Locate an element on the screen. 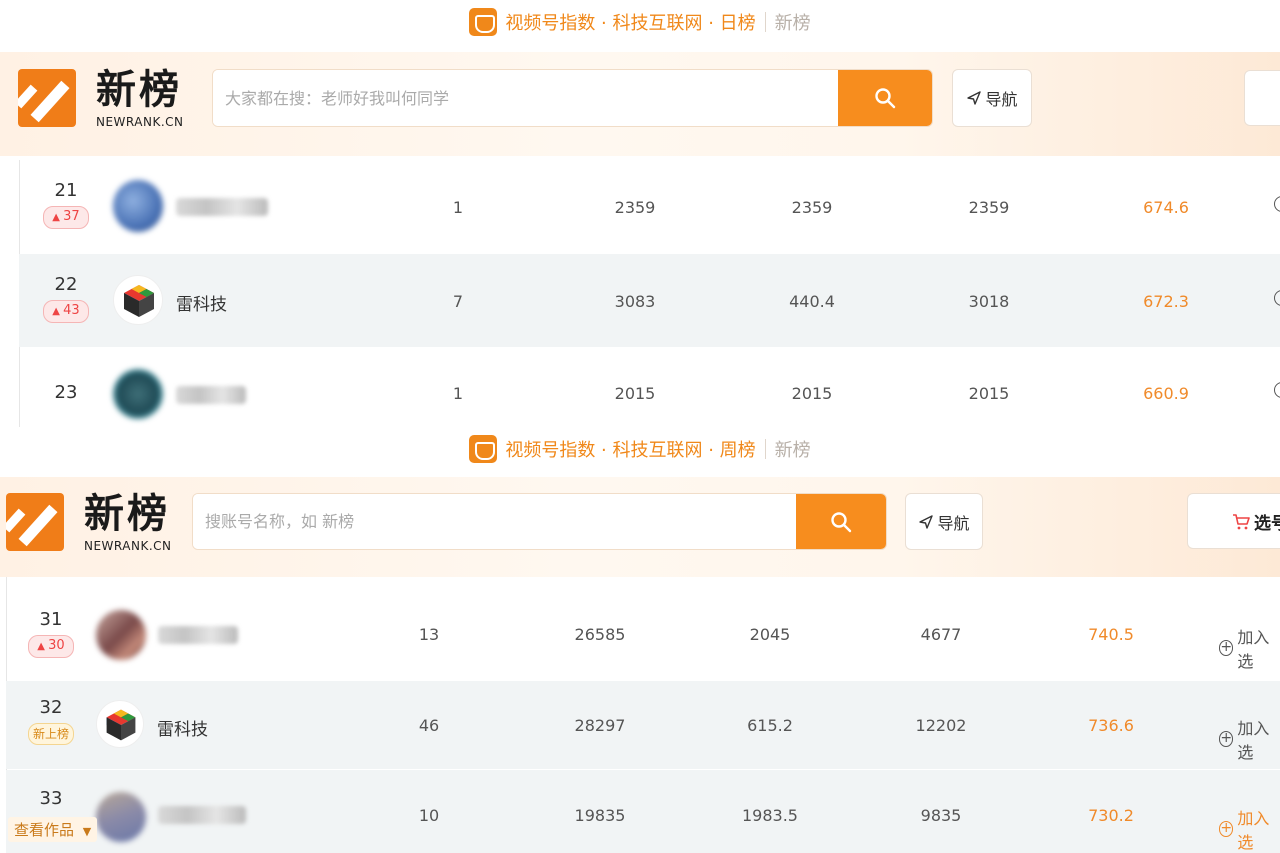 This screenshot has width=1280, height=853. index-score: 740.5 is located at coordinates (1111, 634).